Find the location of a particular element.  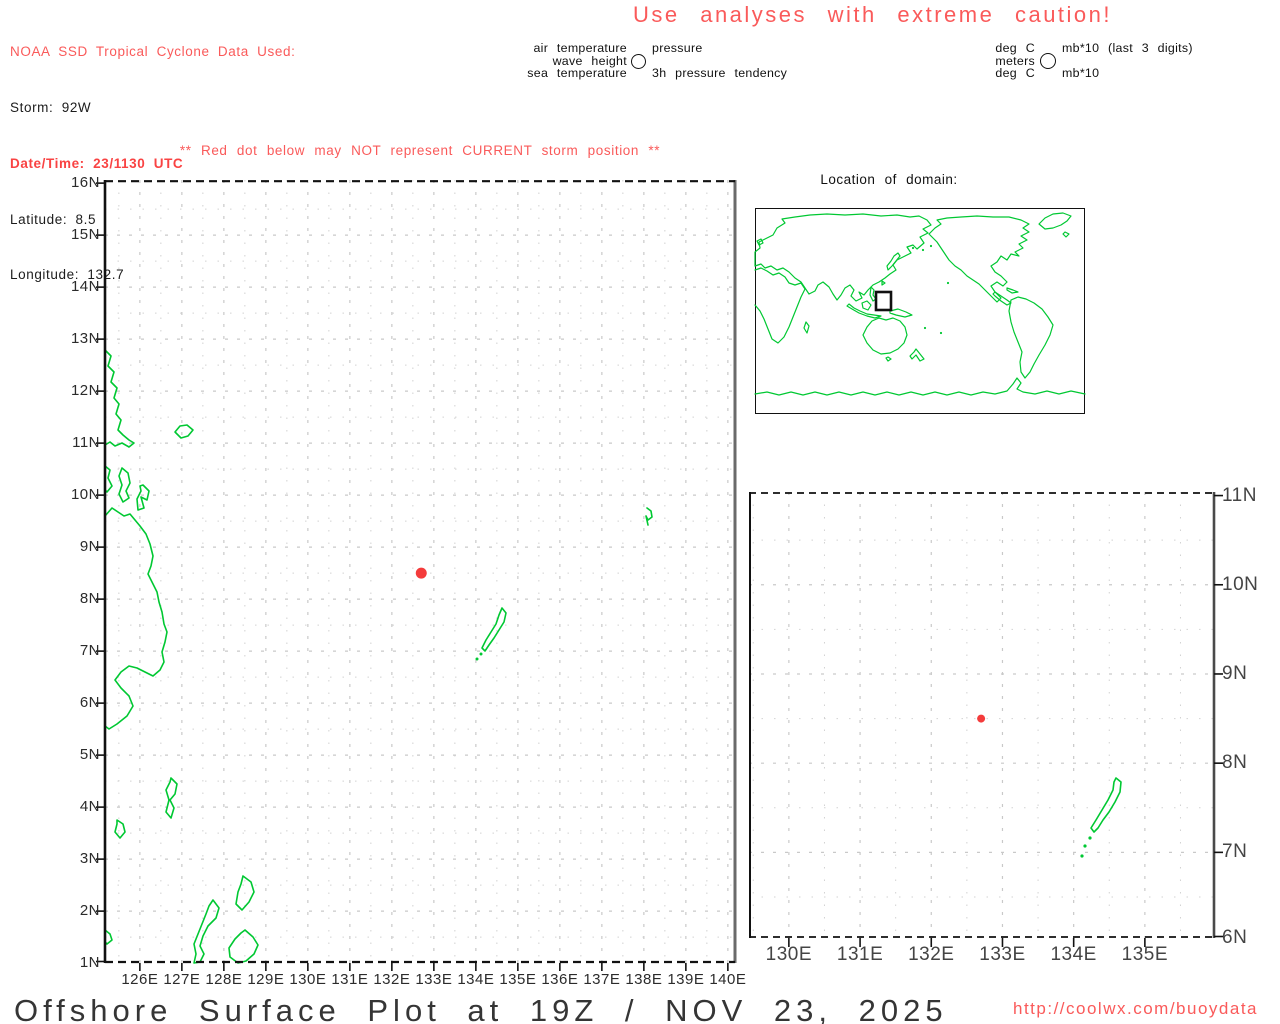

legend-pressure-label: pressure is located at coordinates (677, 48).